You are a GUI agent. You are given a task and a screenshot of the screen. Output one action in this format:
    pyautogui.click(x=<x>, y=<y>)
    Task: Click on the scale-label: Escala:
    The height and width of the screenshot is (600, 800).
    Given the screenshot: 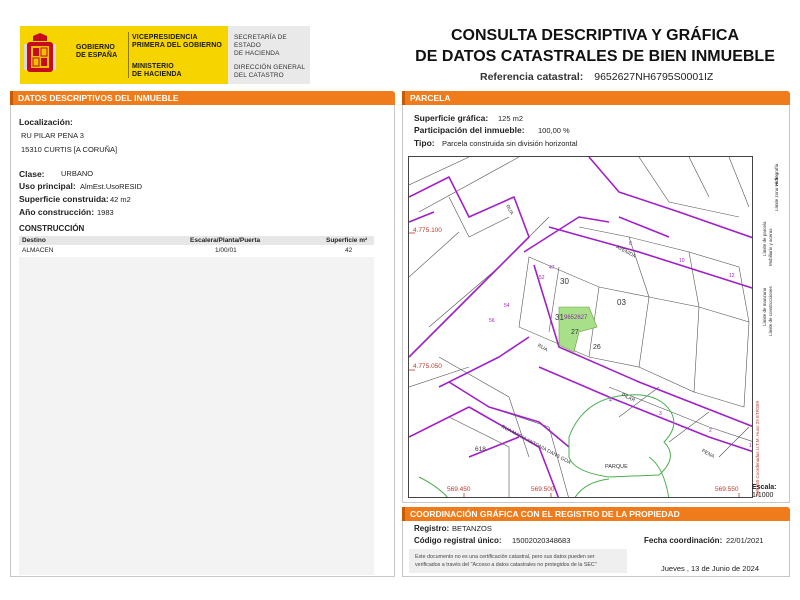 What is the action you would take?
    pyautogui.click(x=764, y=487)
    